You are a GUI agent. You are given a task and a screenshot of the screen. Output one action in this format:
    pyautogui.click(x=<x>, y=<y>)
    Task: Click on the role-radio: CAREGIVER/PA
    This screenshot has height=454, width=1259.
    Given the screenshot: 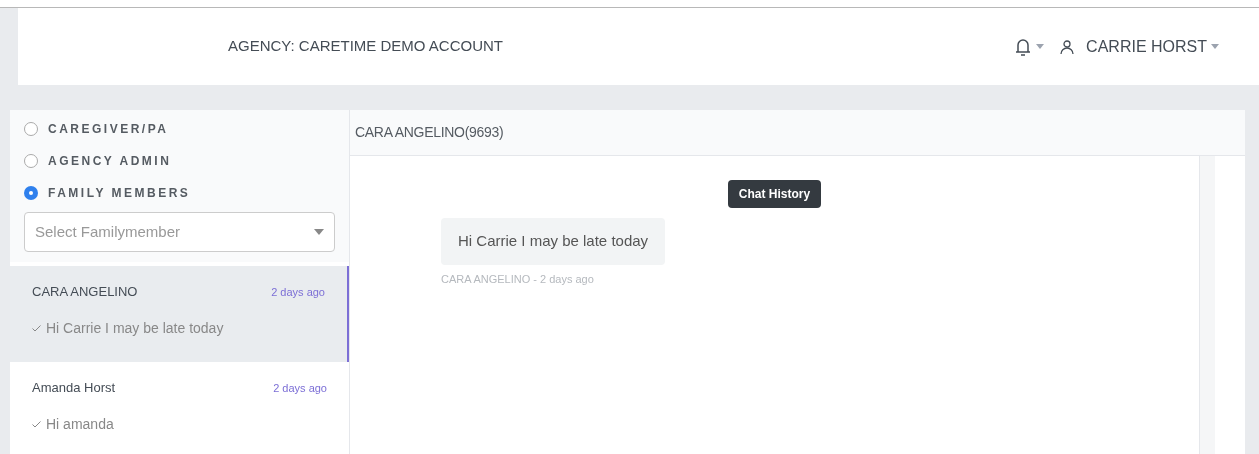 What is the action you would take?
    pyautogui.click(x=179, y=129)
    